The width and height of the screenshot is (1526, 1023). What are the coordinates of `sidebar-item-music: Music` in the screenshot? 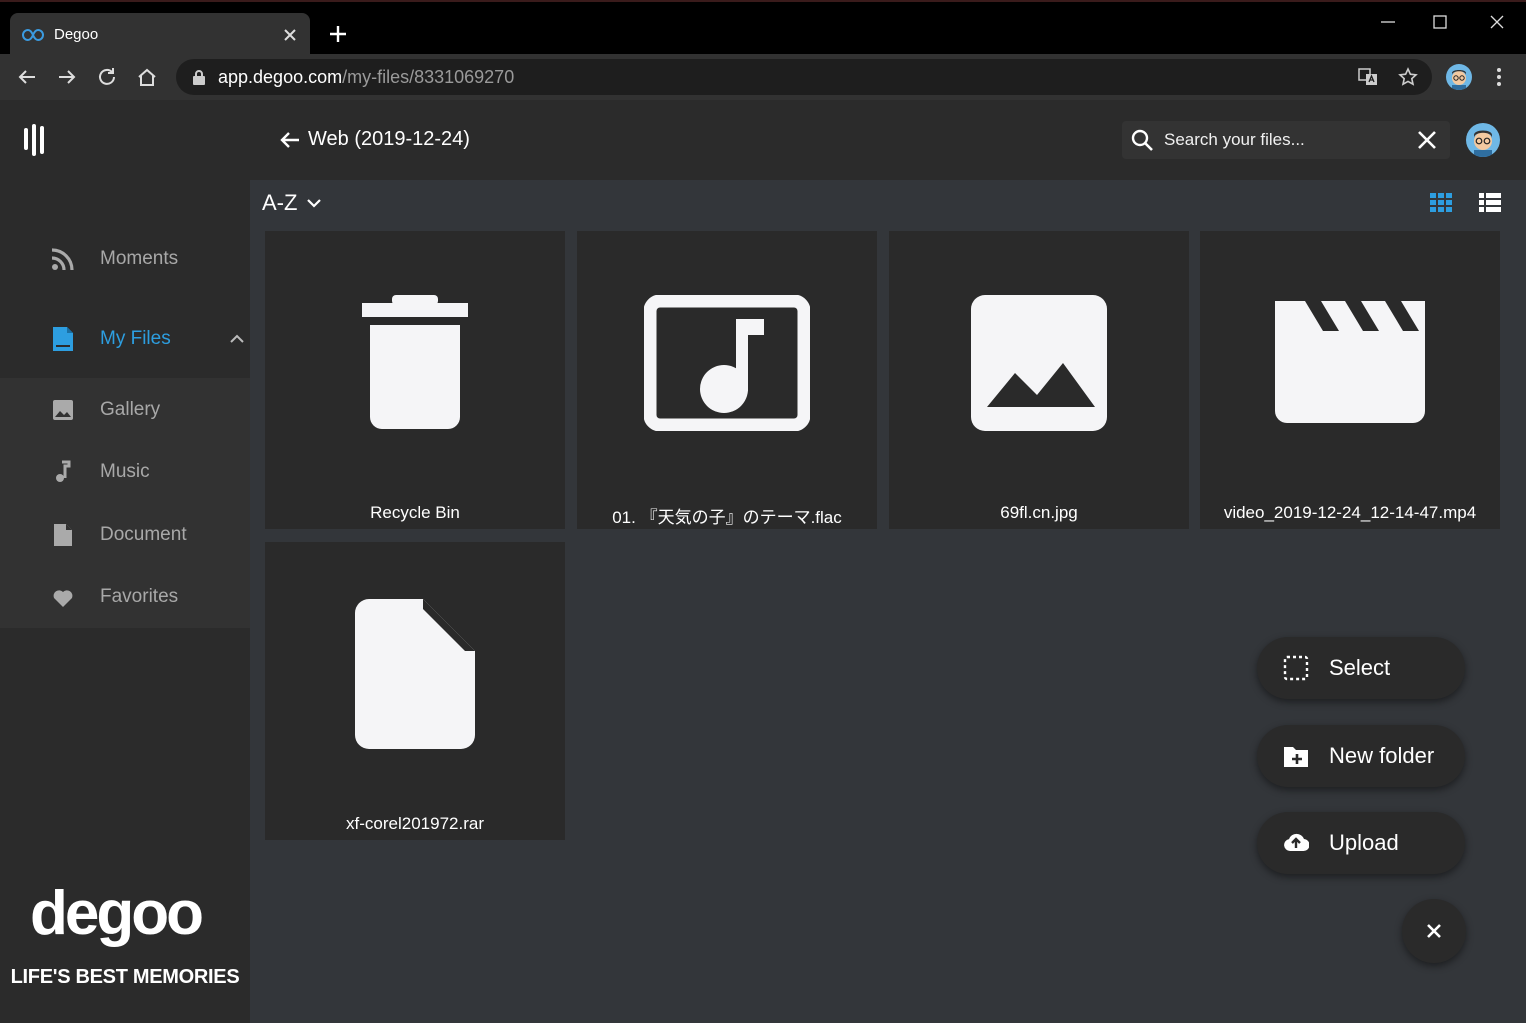 It's located at (125, 472).